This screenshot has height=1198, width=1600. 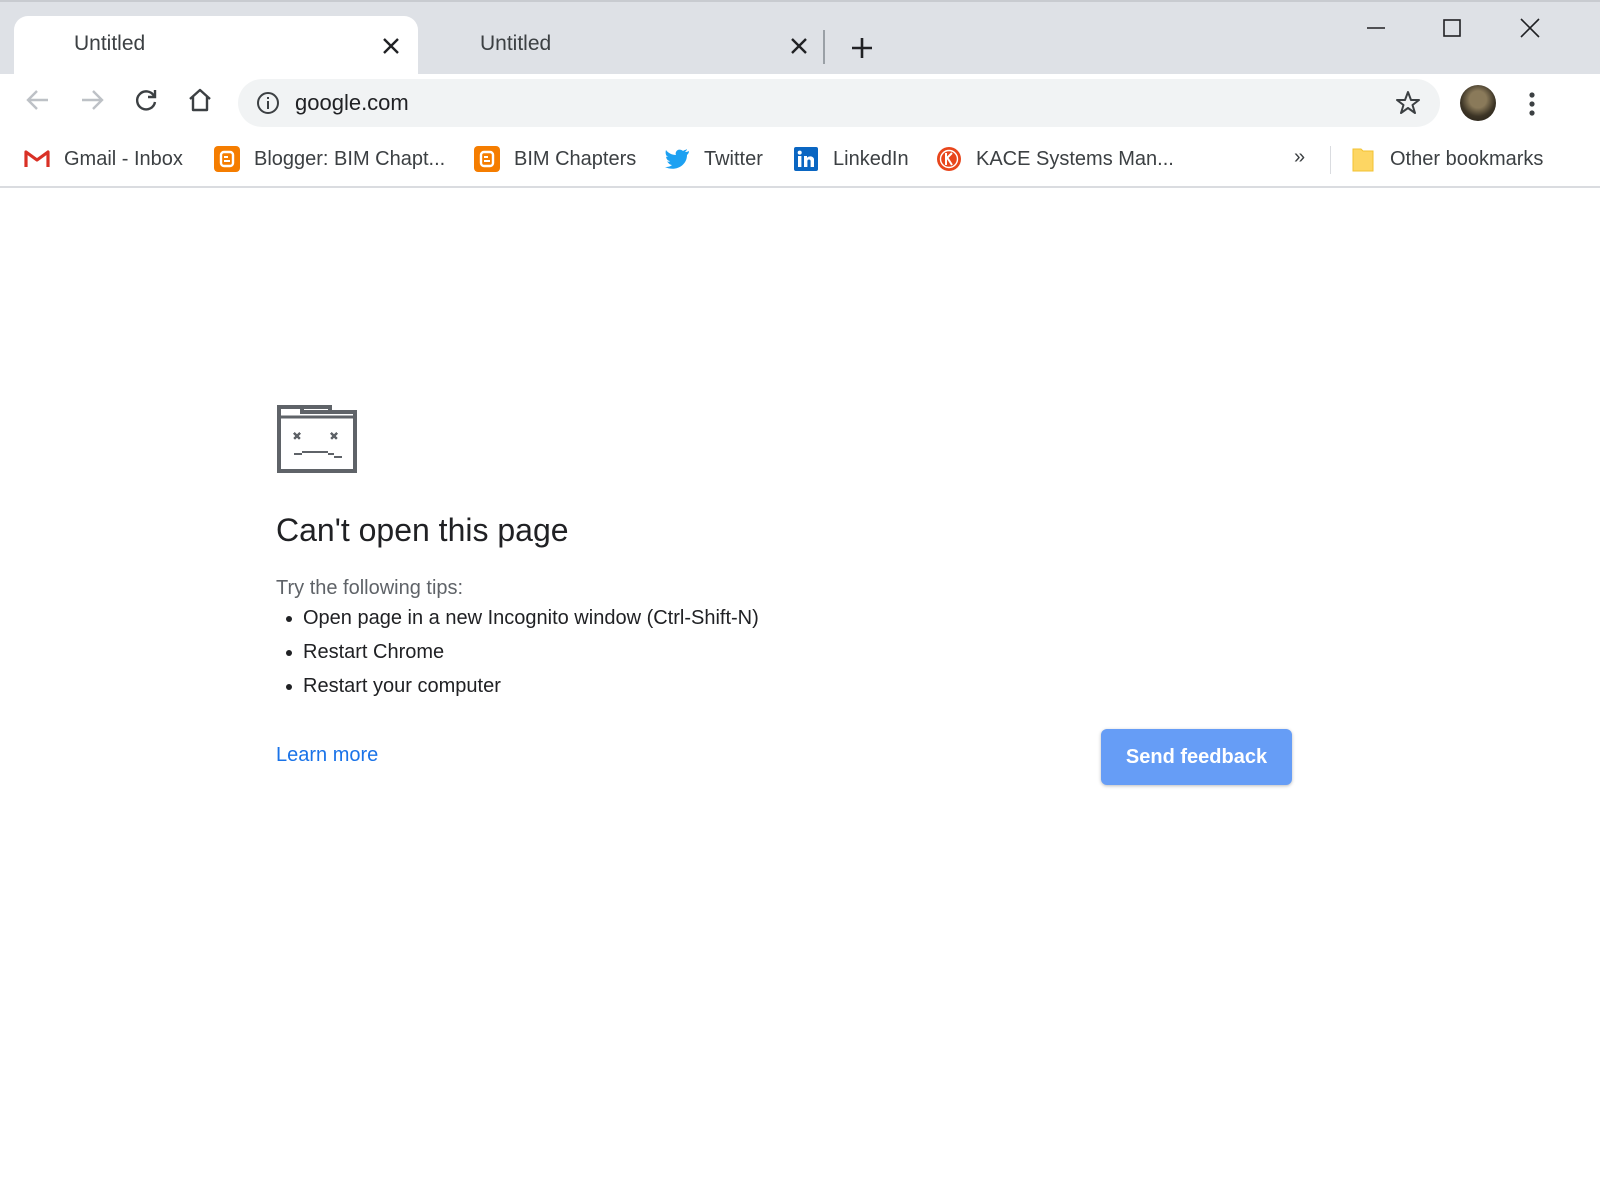 I want to click on bookmarks-overflow-button: », so click(x=1299, y=157).